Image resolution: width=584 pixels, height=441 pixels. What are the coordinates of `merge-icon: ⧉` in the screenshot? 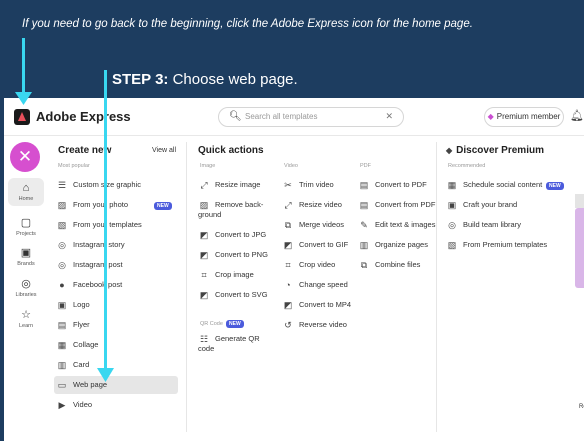 It's located at (288, 225).